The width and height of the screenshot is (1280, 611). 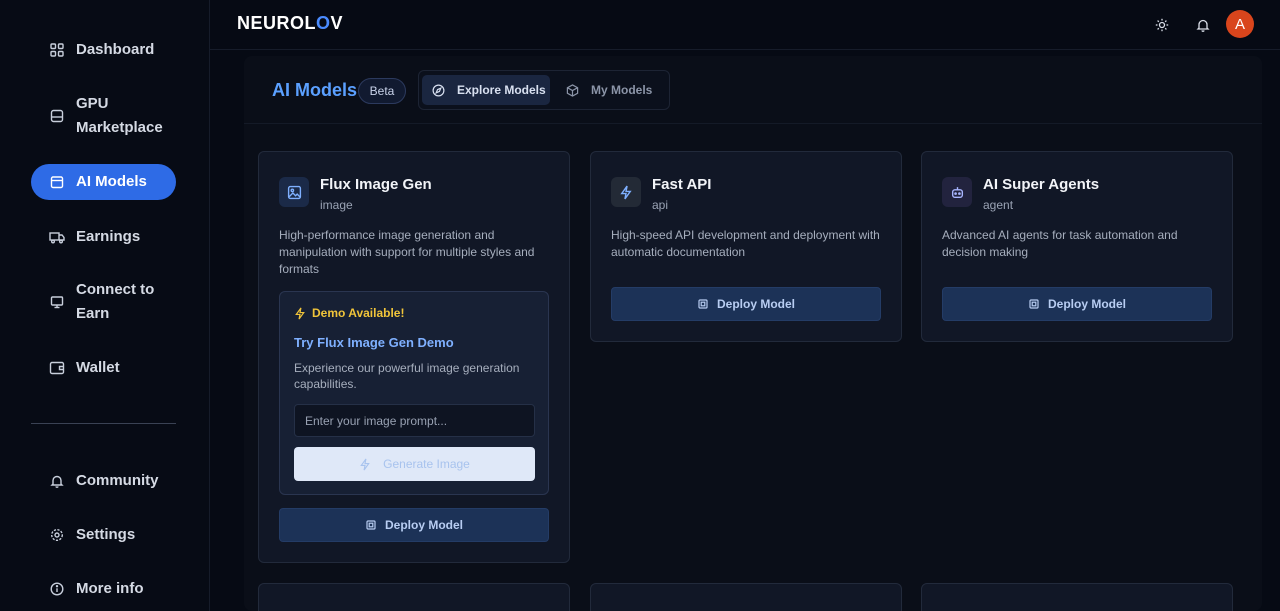 I want to click on tab-my-models: My Models, so click(x=611, y=90).